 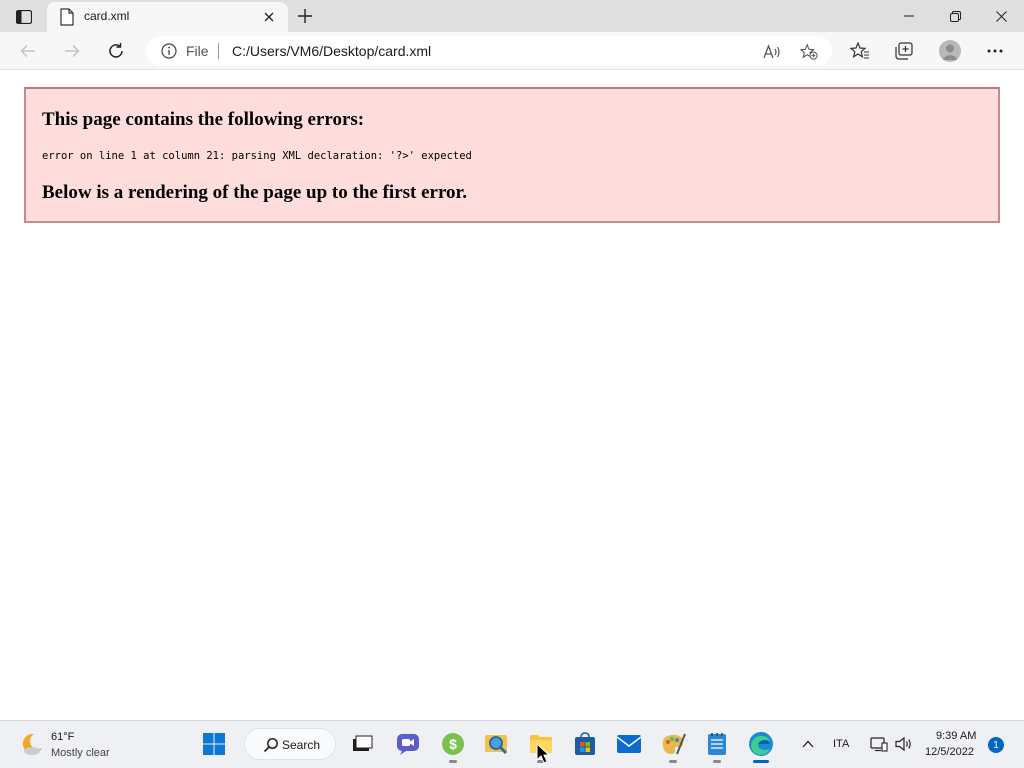 I want to click on search-icon, so click(x=270, y=745).